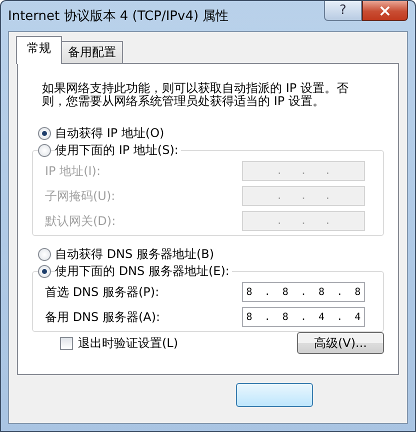  What do you see at coordinates (143, 271) in the screenshot?
I see `radio-label: 使用下面的 DNS 服务器地址(E):` at bounding box center [143, 271].